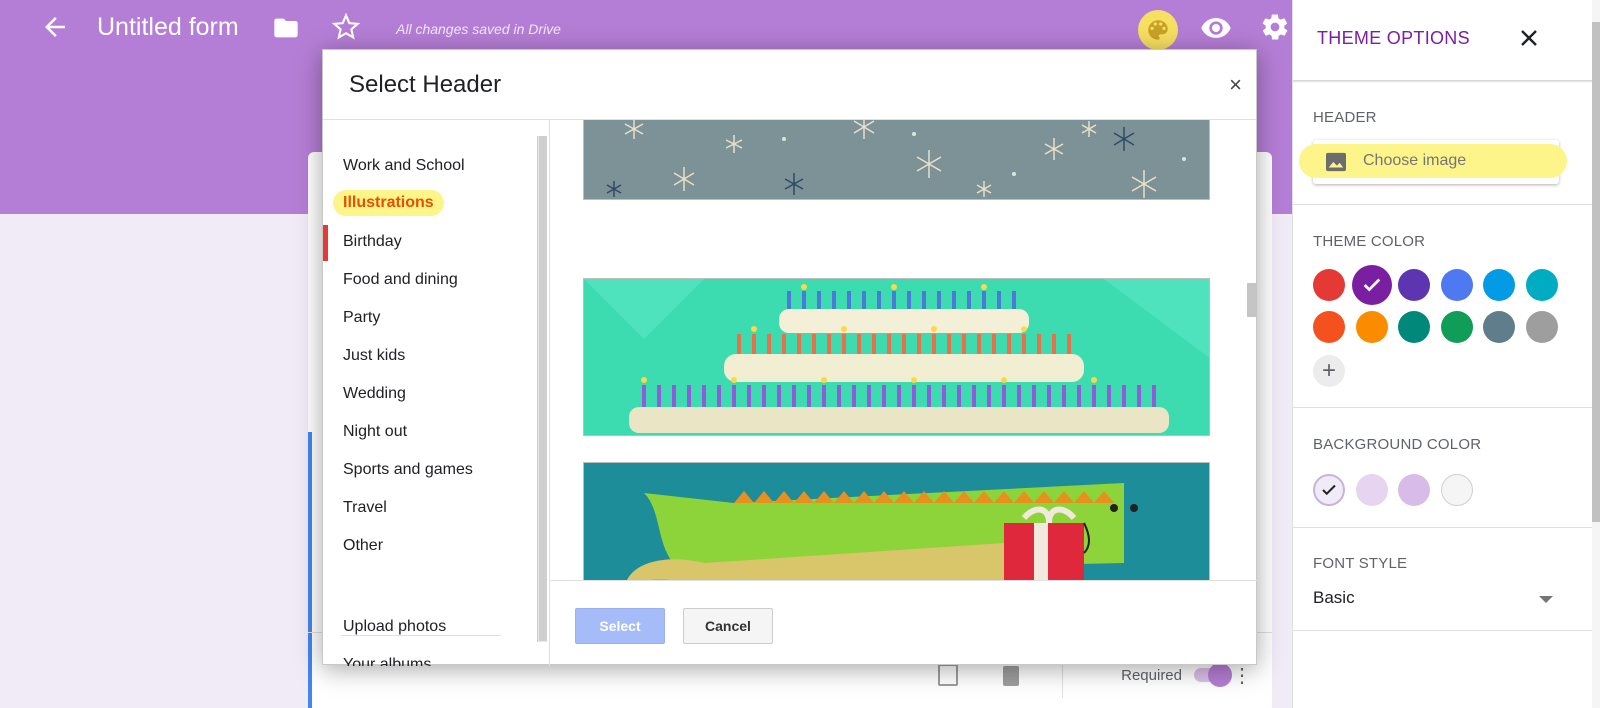 Image resolution: width=1600 pixels, height=708 pixels. What do you see at coordinates (1415, 160) in the screenshot?
I see `choose-image-label: Choose image` at bounding box center [1415, 160].